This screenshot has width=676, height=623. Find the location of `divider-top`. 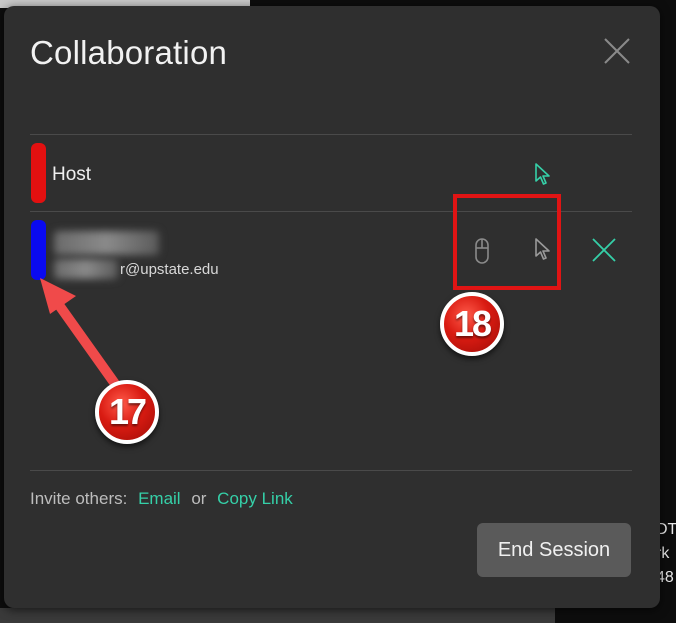

divider-top is located at coordinates (331, 134).